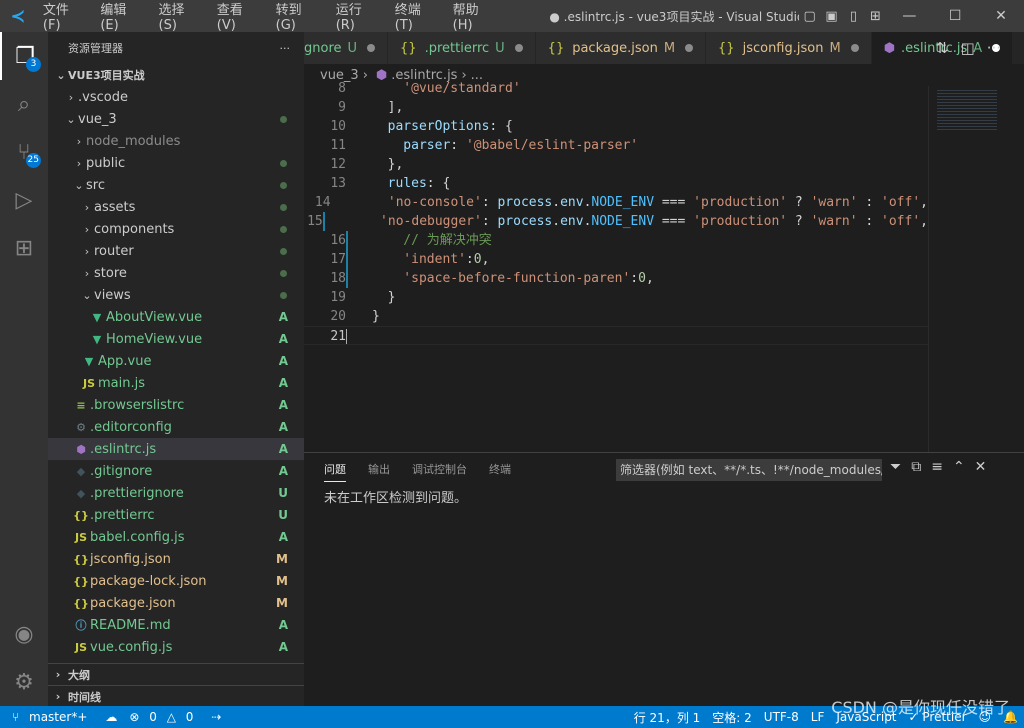 The width and height of the screenshot is (1024, 728). I want to click on code-token: ., so click(556, 221).